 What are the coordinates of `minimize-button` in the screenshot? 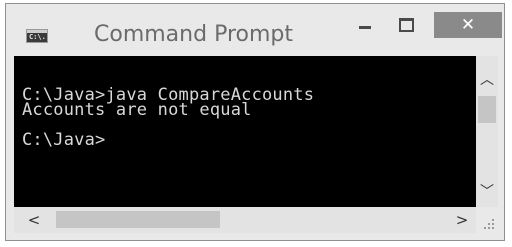 It's located at (365, 25).